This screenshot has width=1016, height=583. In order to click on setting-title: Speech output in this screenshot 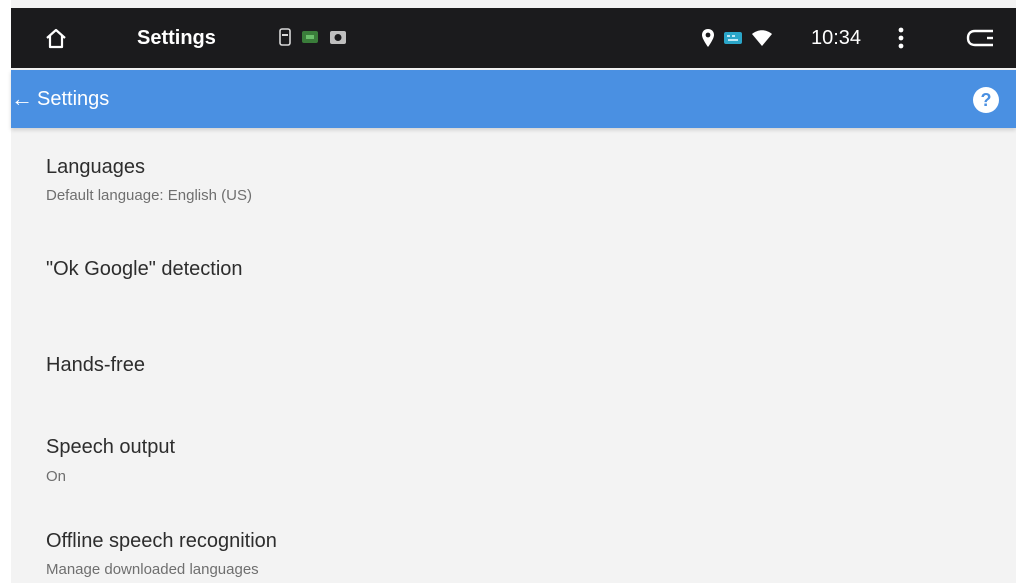, I will do `click(110, 447)`.